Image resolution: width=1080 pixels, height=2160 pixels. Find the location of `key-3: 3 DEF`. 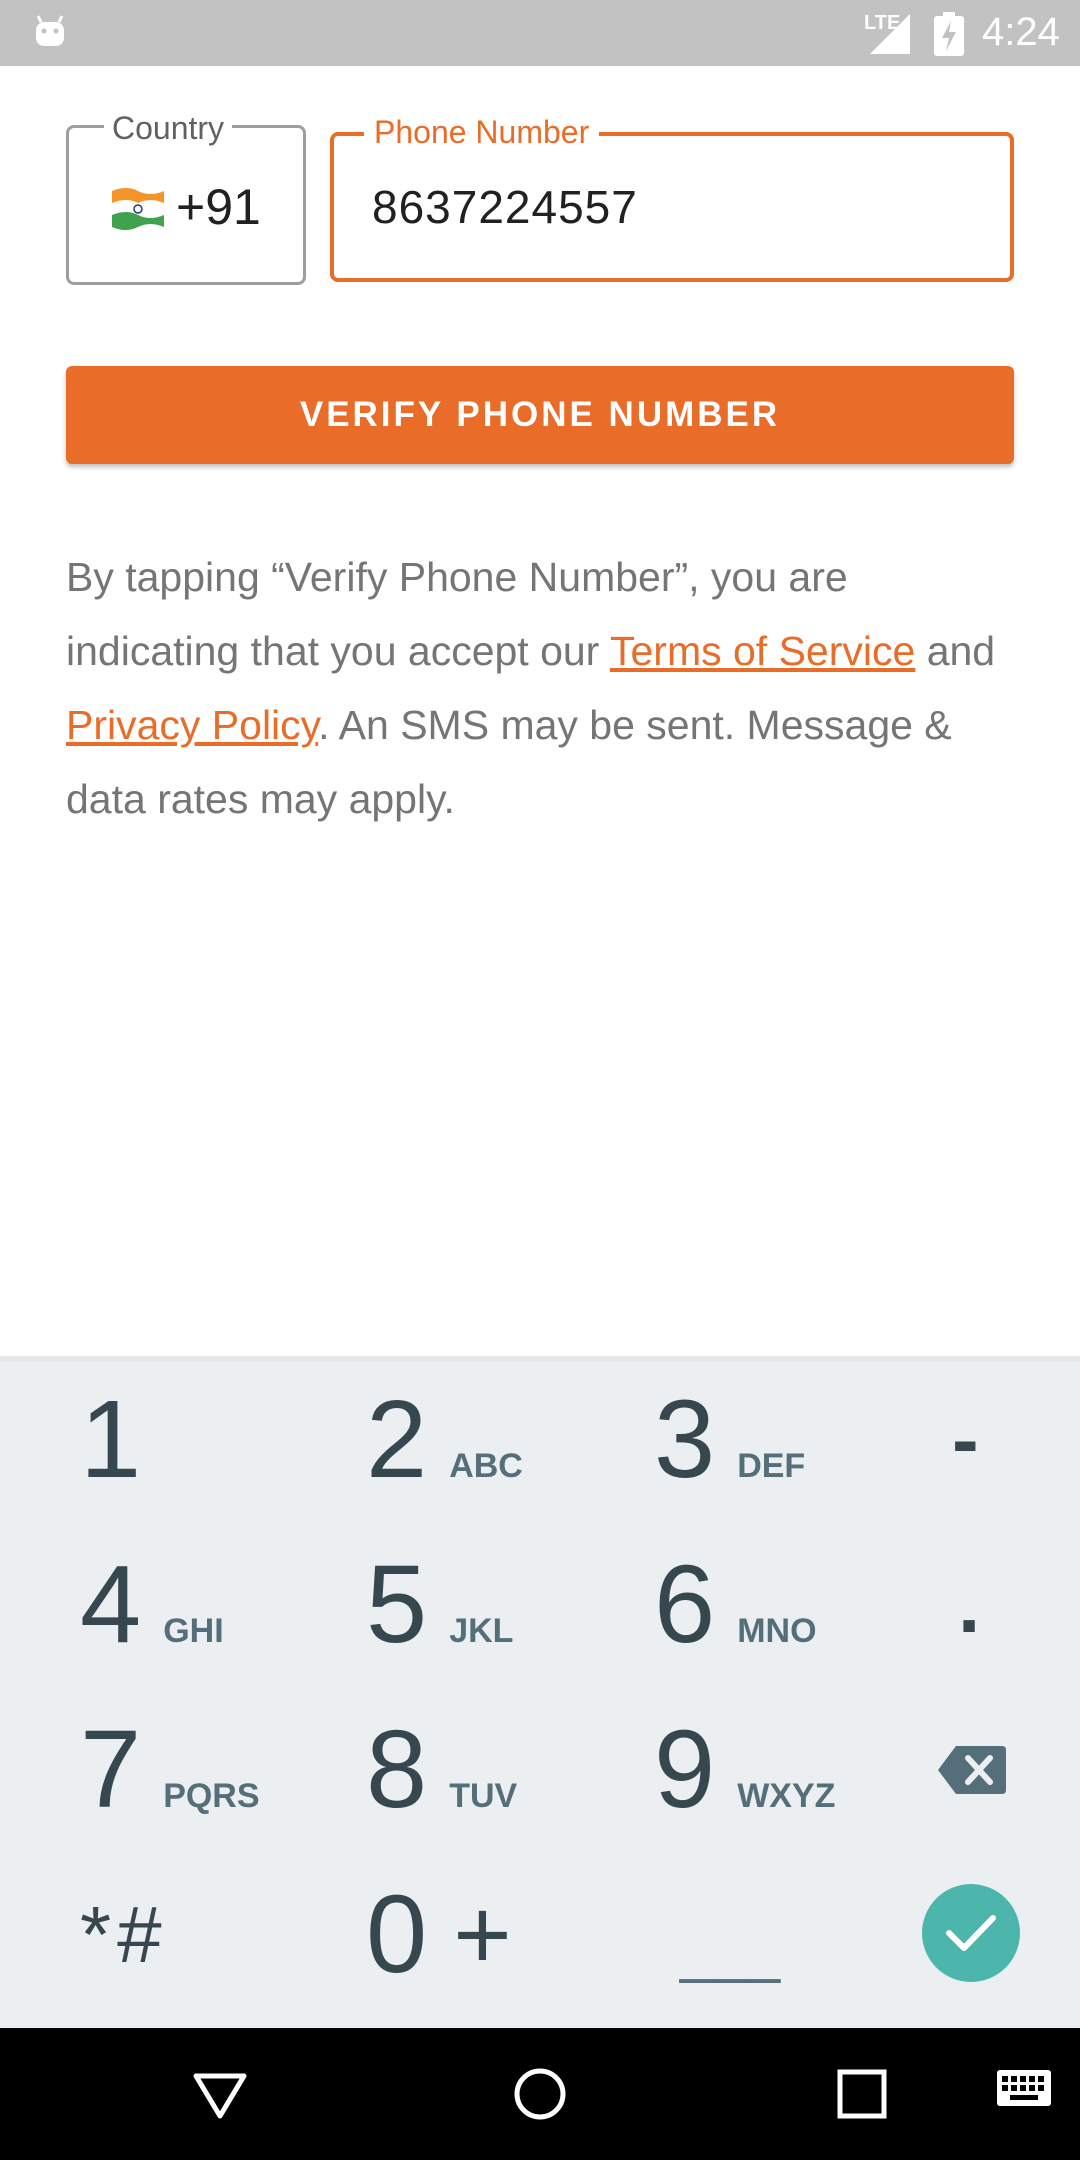

key-3: 3 DEF is located at coordinates (729, 1440).